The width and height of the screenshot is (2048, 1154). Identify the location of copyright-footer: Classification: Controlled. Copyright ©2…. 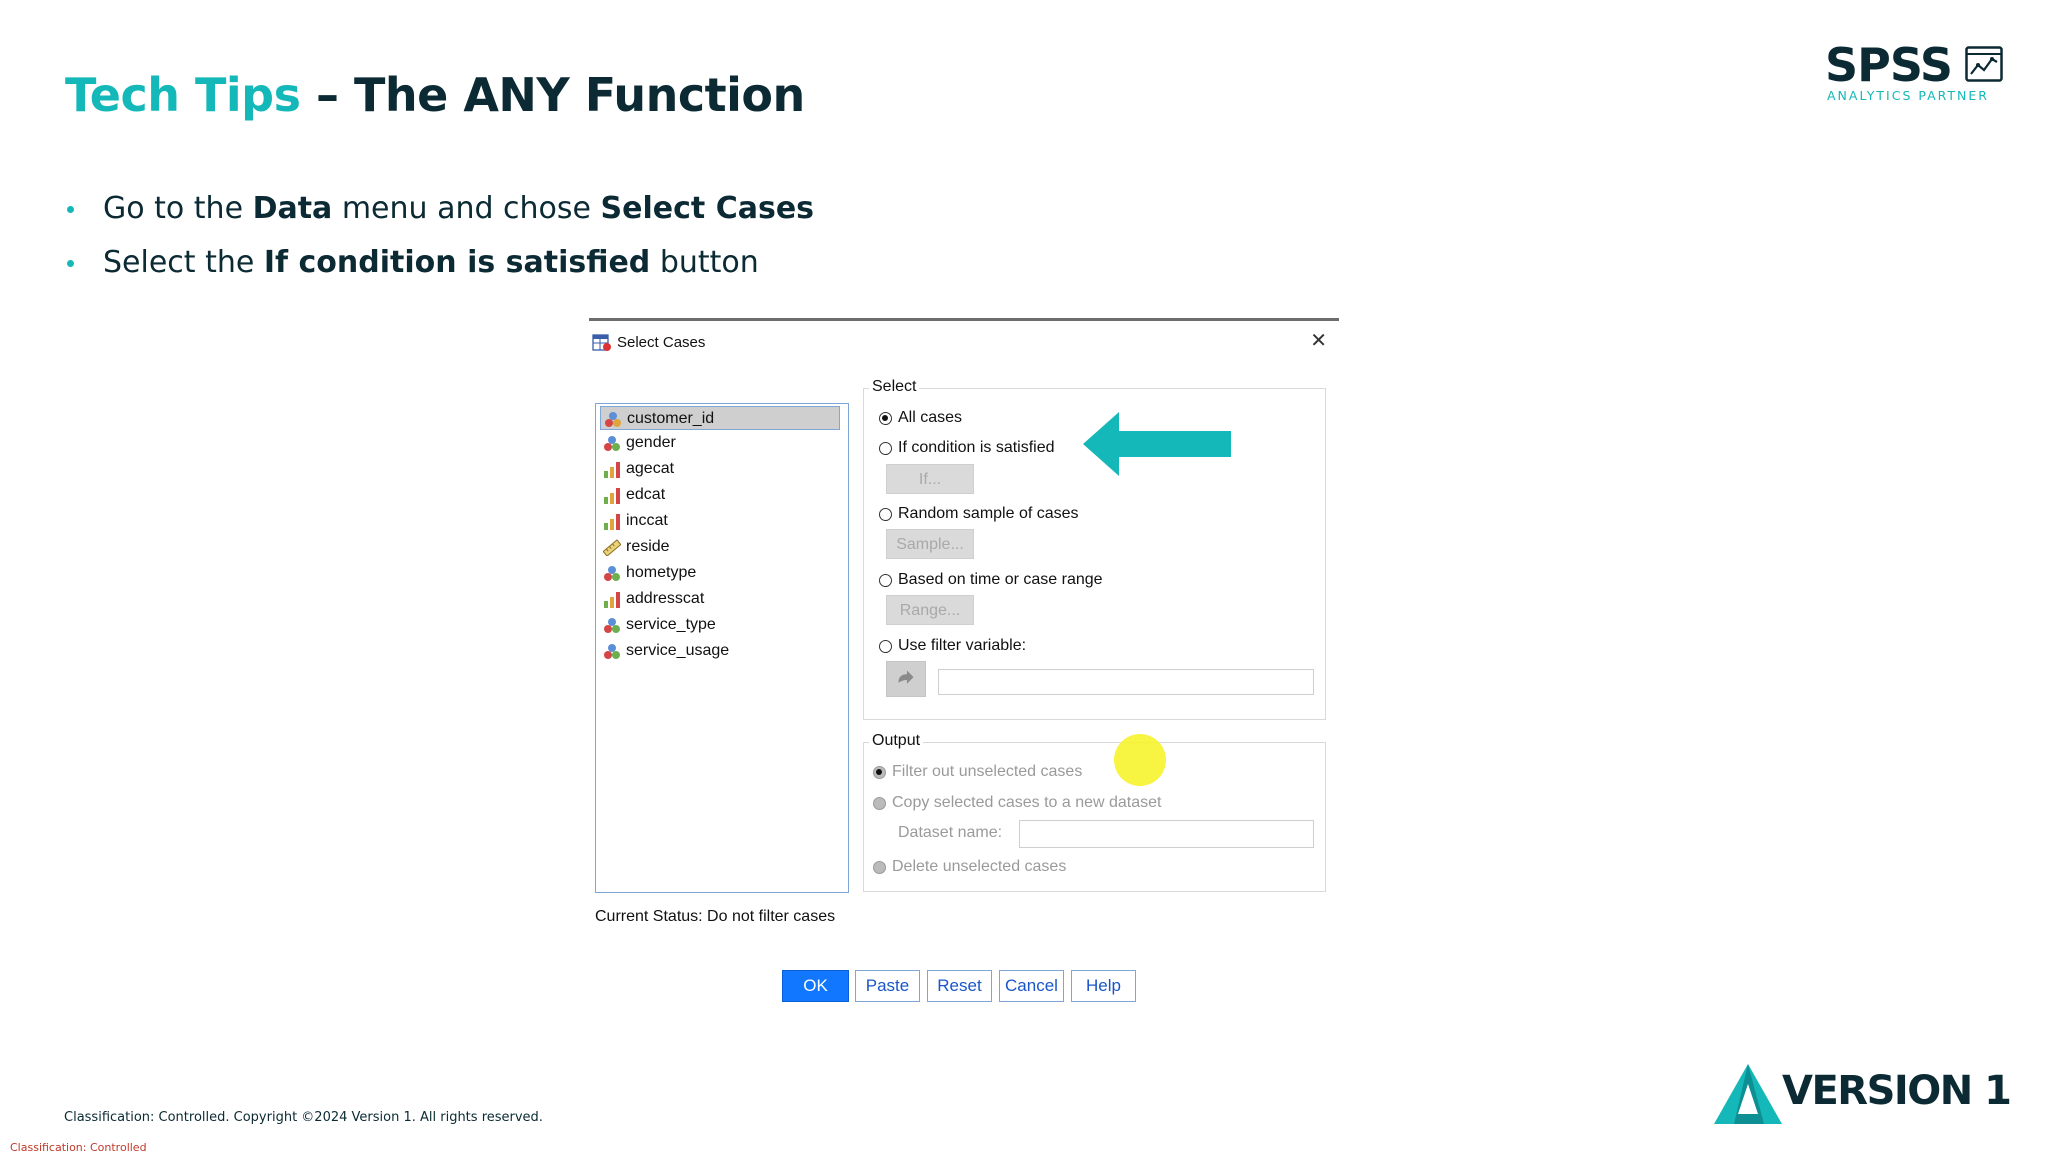
(303, 1117).